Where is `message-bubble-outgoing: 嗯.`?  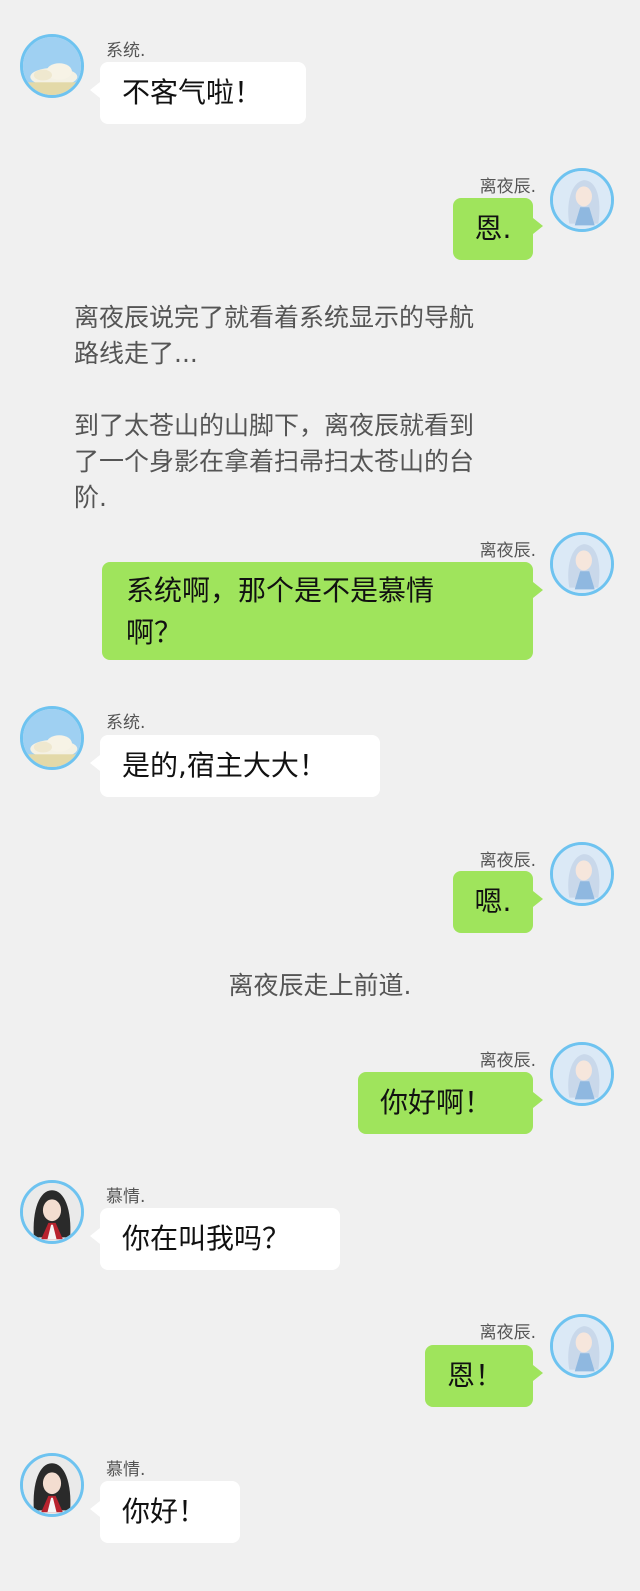 message-bubble-outgoing: 嗯. is located at coordinates (498, 902).